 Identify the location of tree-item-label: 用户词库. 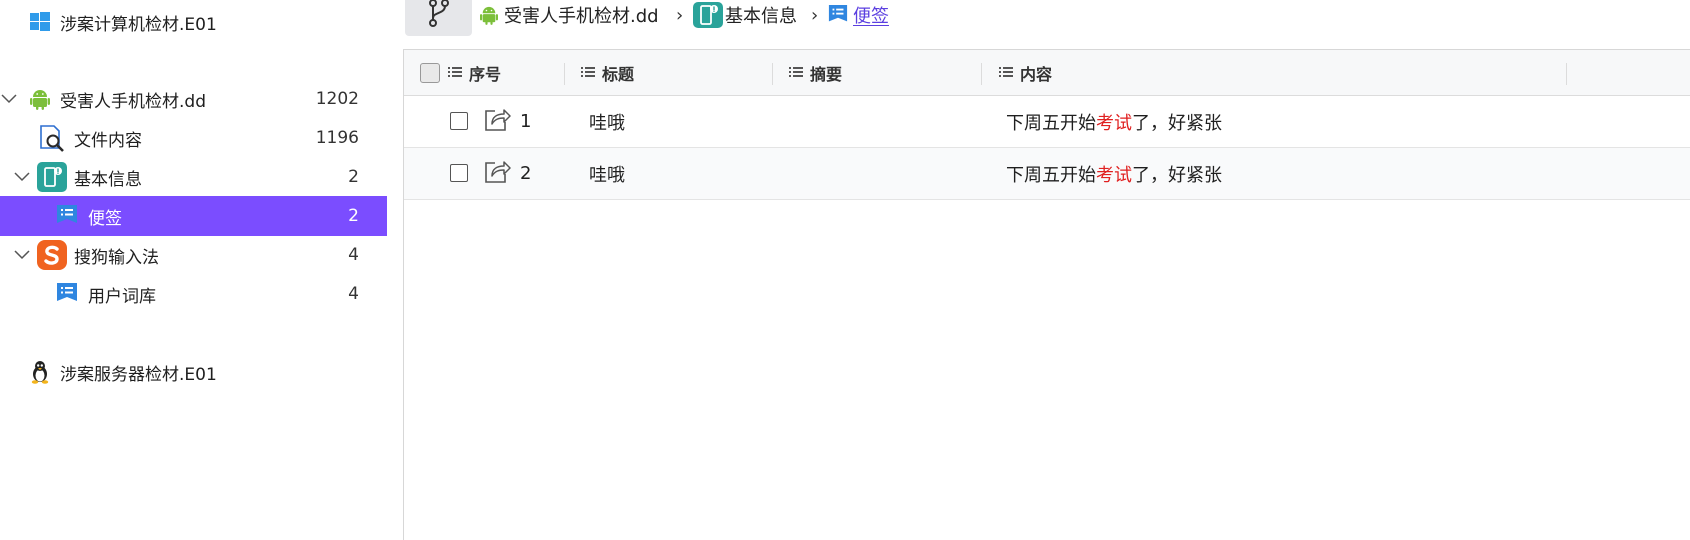
(122, 296).